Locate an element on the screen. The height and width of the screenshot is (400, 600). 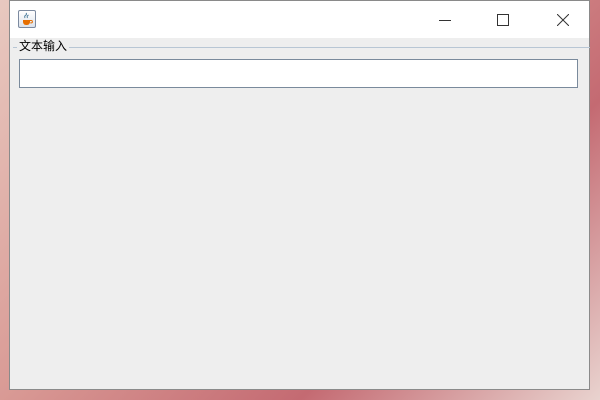
close-button is located at coordinates (563, 19).